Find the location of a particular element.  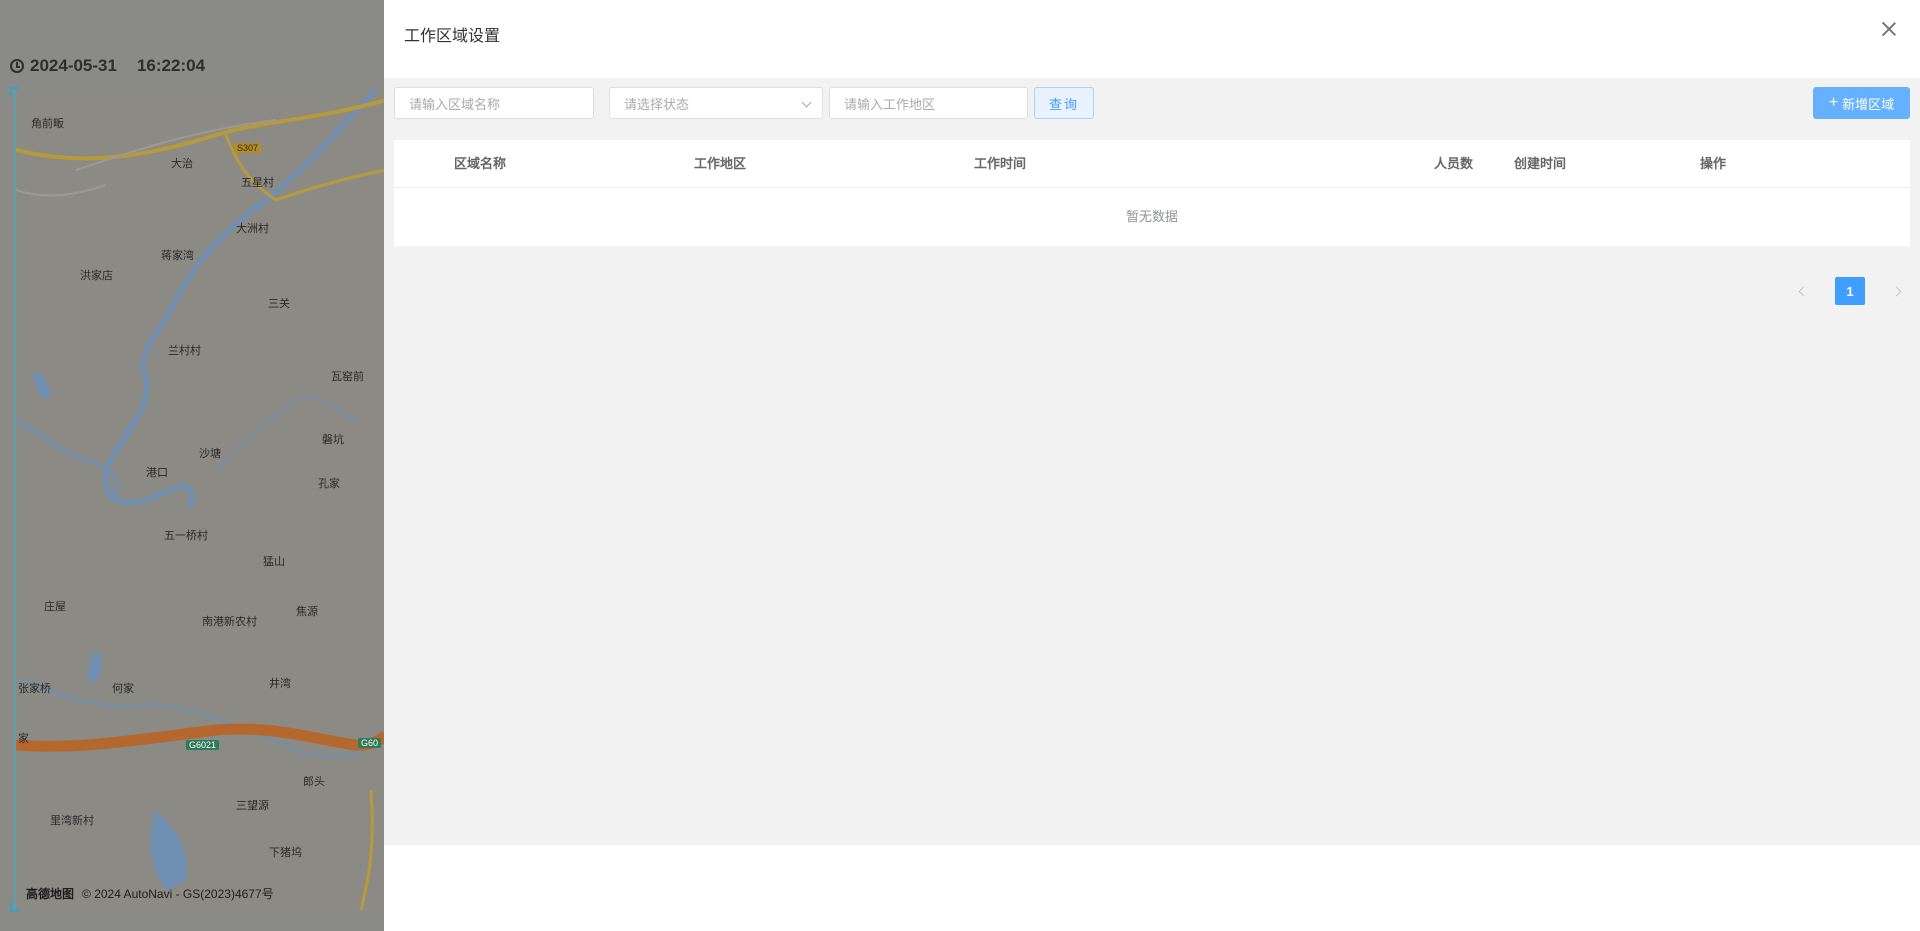

status-placeholder: 请选择状态 is located at coordinates (657, 104).